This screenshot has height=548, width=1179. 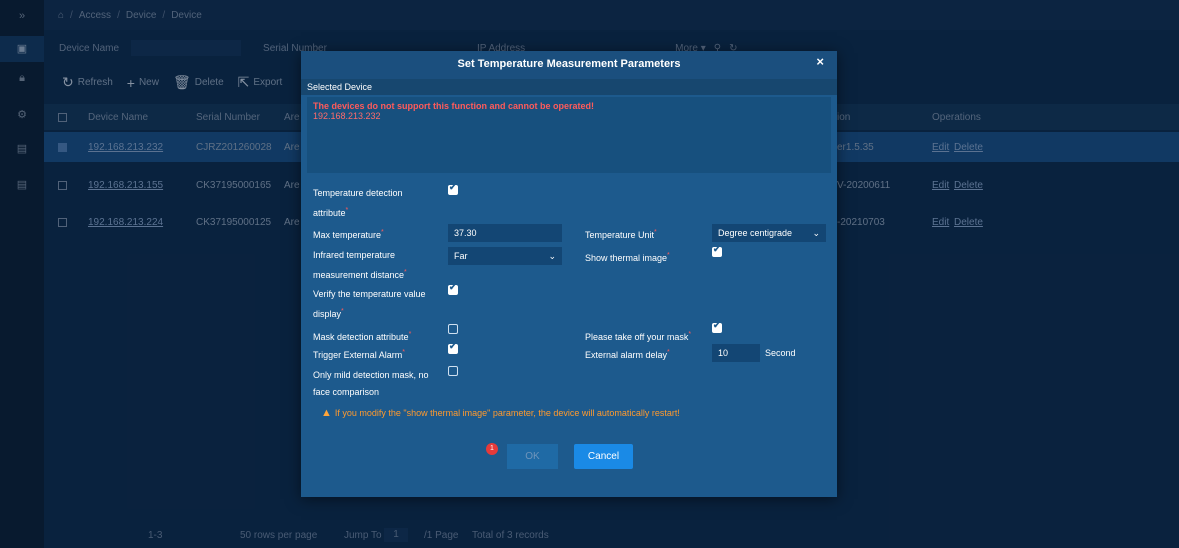 I want to click on error-badge: 1, so click(x=492, y=449).